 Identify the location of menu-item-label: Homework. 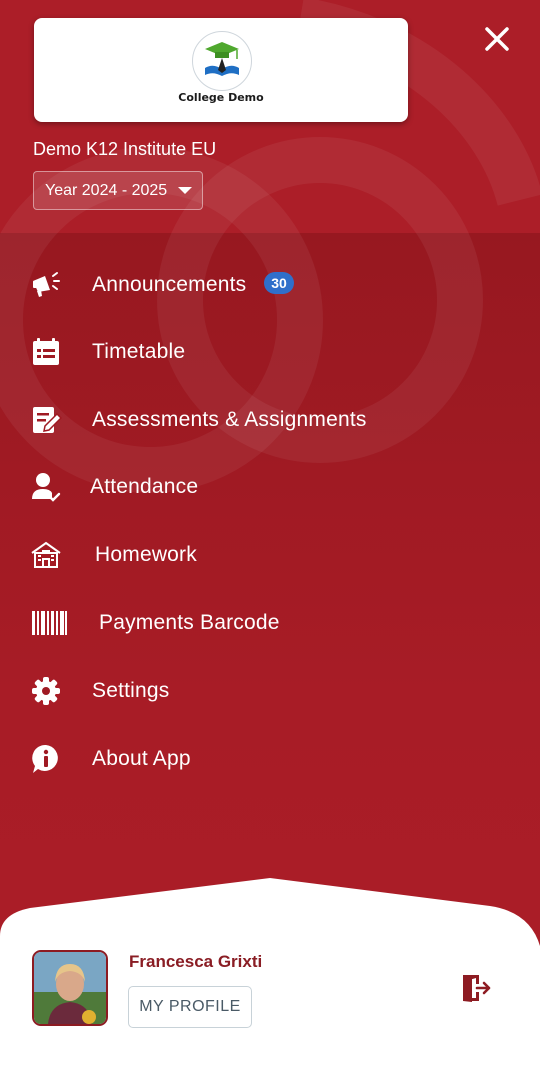
(146, 554).